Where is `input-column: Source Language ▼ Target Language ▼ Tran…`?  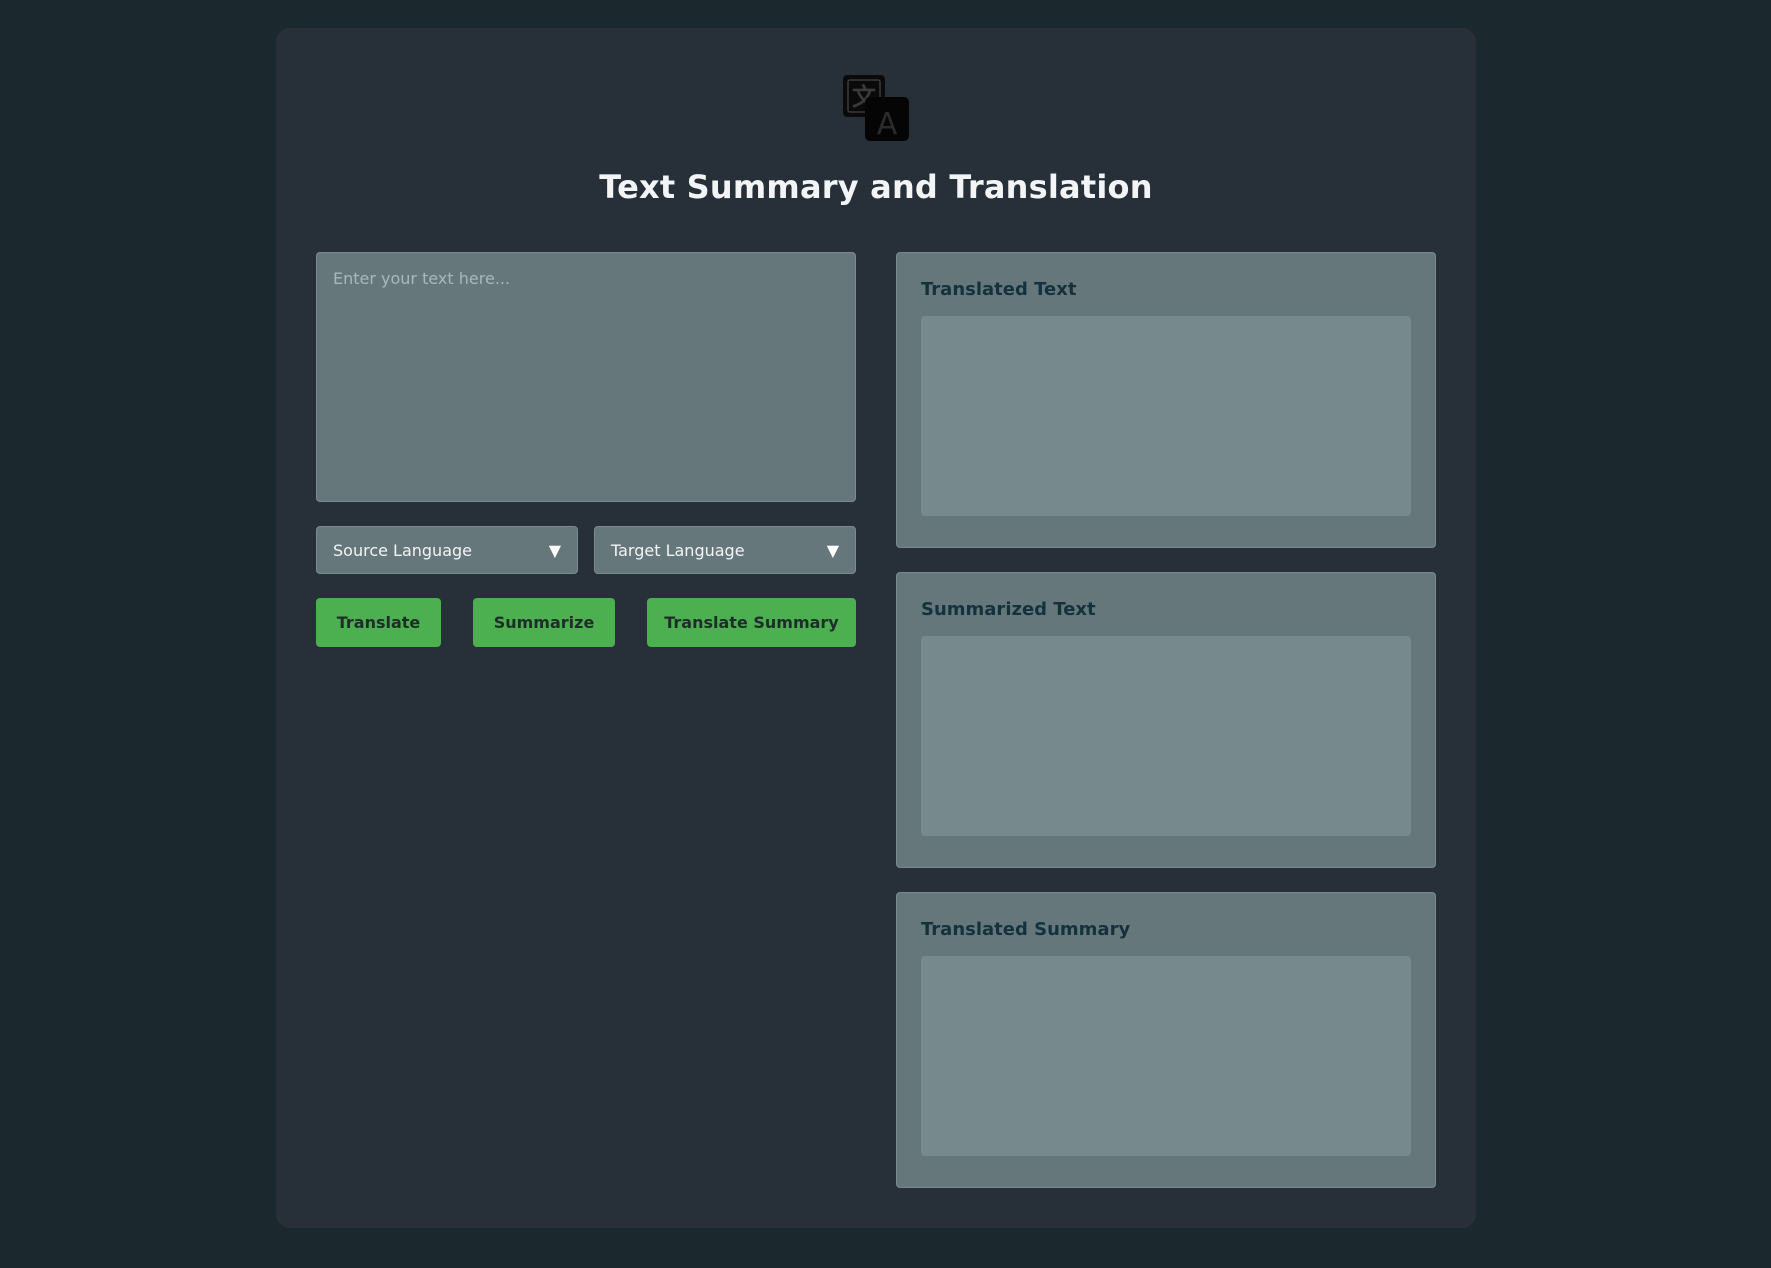
input-column: Source Language ▼ Target Language ▼ Tran… is located at coordinates (586, 449).